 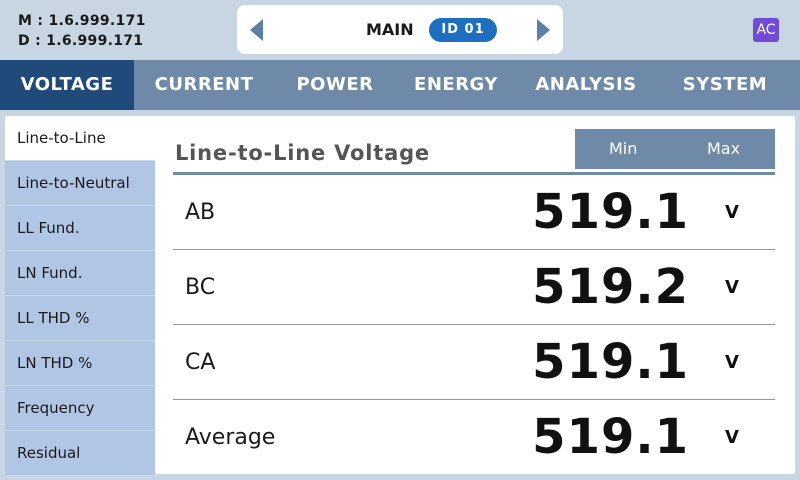 What do you see at coordinates (80, 453) in the screenshot?
I see `sidebar-item-residual: Residual` at bounding box center [80, 453].